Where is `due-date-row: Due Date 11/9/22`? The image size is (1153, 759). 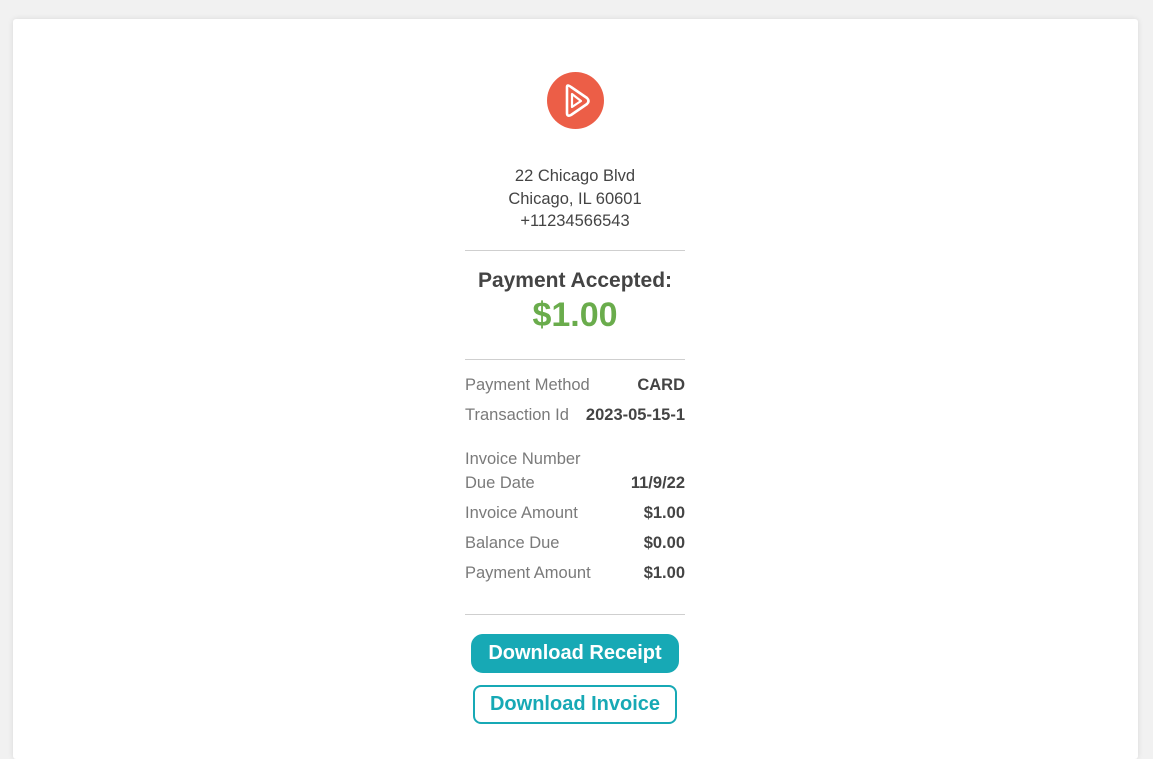 due-date-row: Due Date 11/9/22 is located at coordinates (575, 483).